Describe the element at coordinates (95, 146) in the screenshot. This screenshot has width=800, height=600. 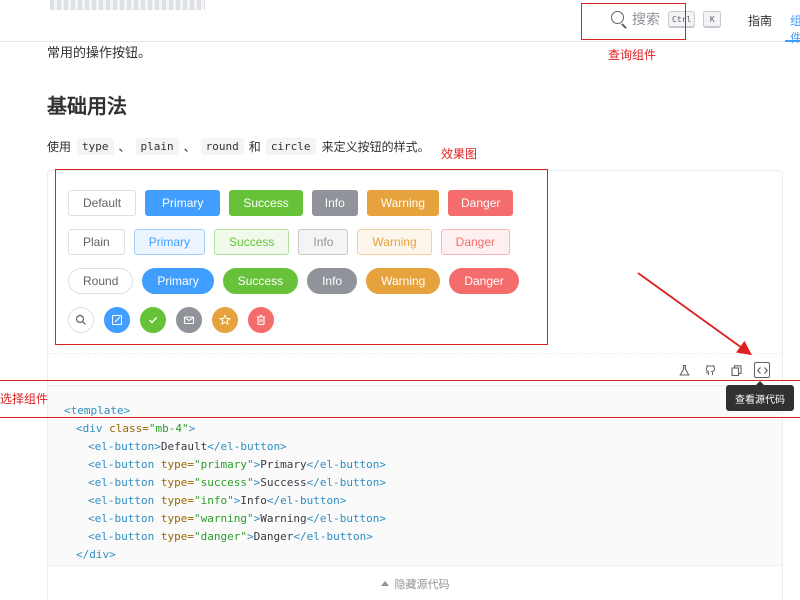
I see `code-type: type` at that location.